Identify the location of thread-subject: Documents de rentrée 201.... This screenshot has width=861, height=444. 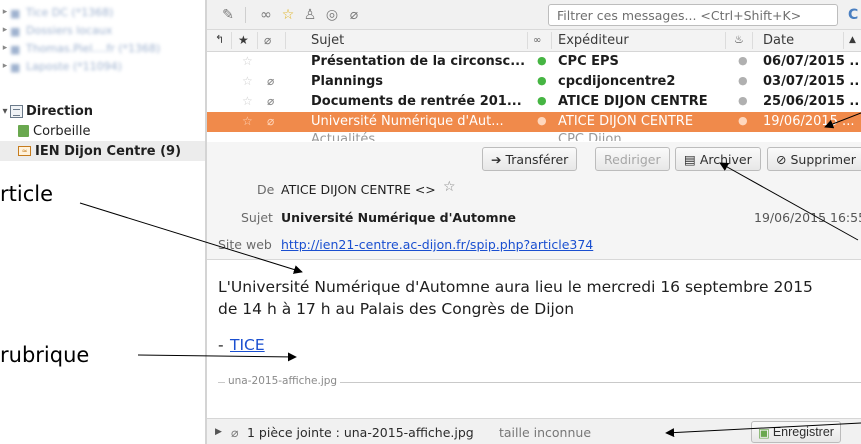
(416, 101).